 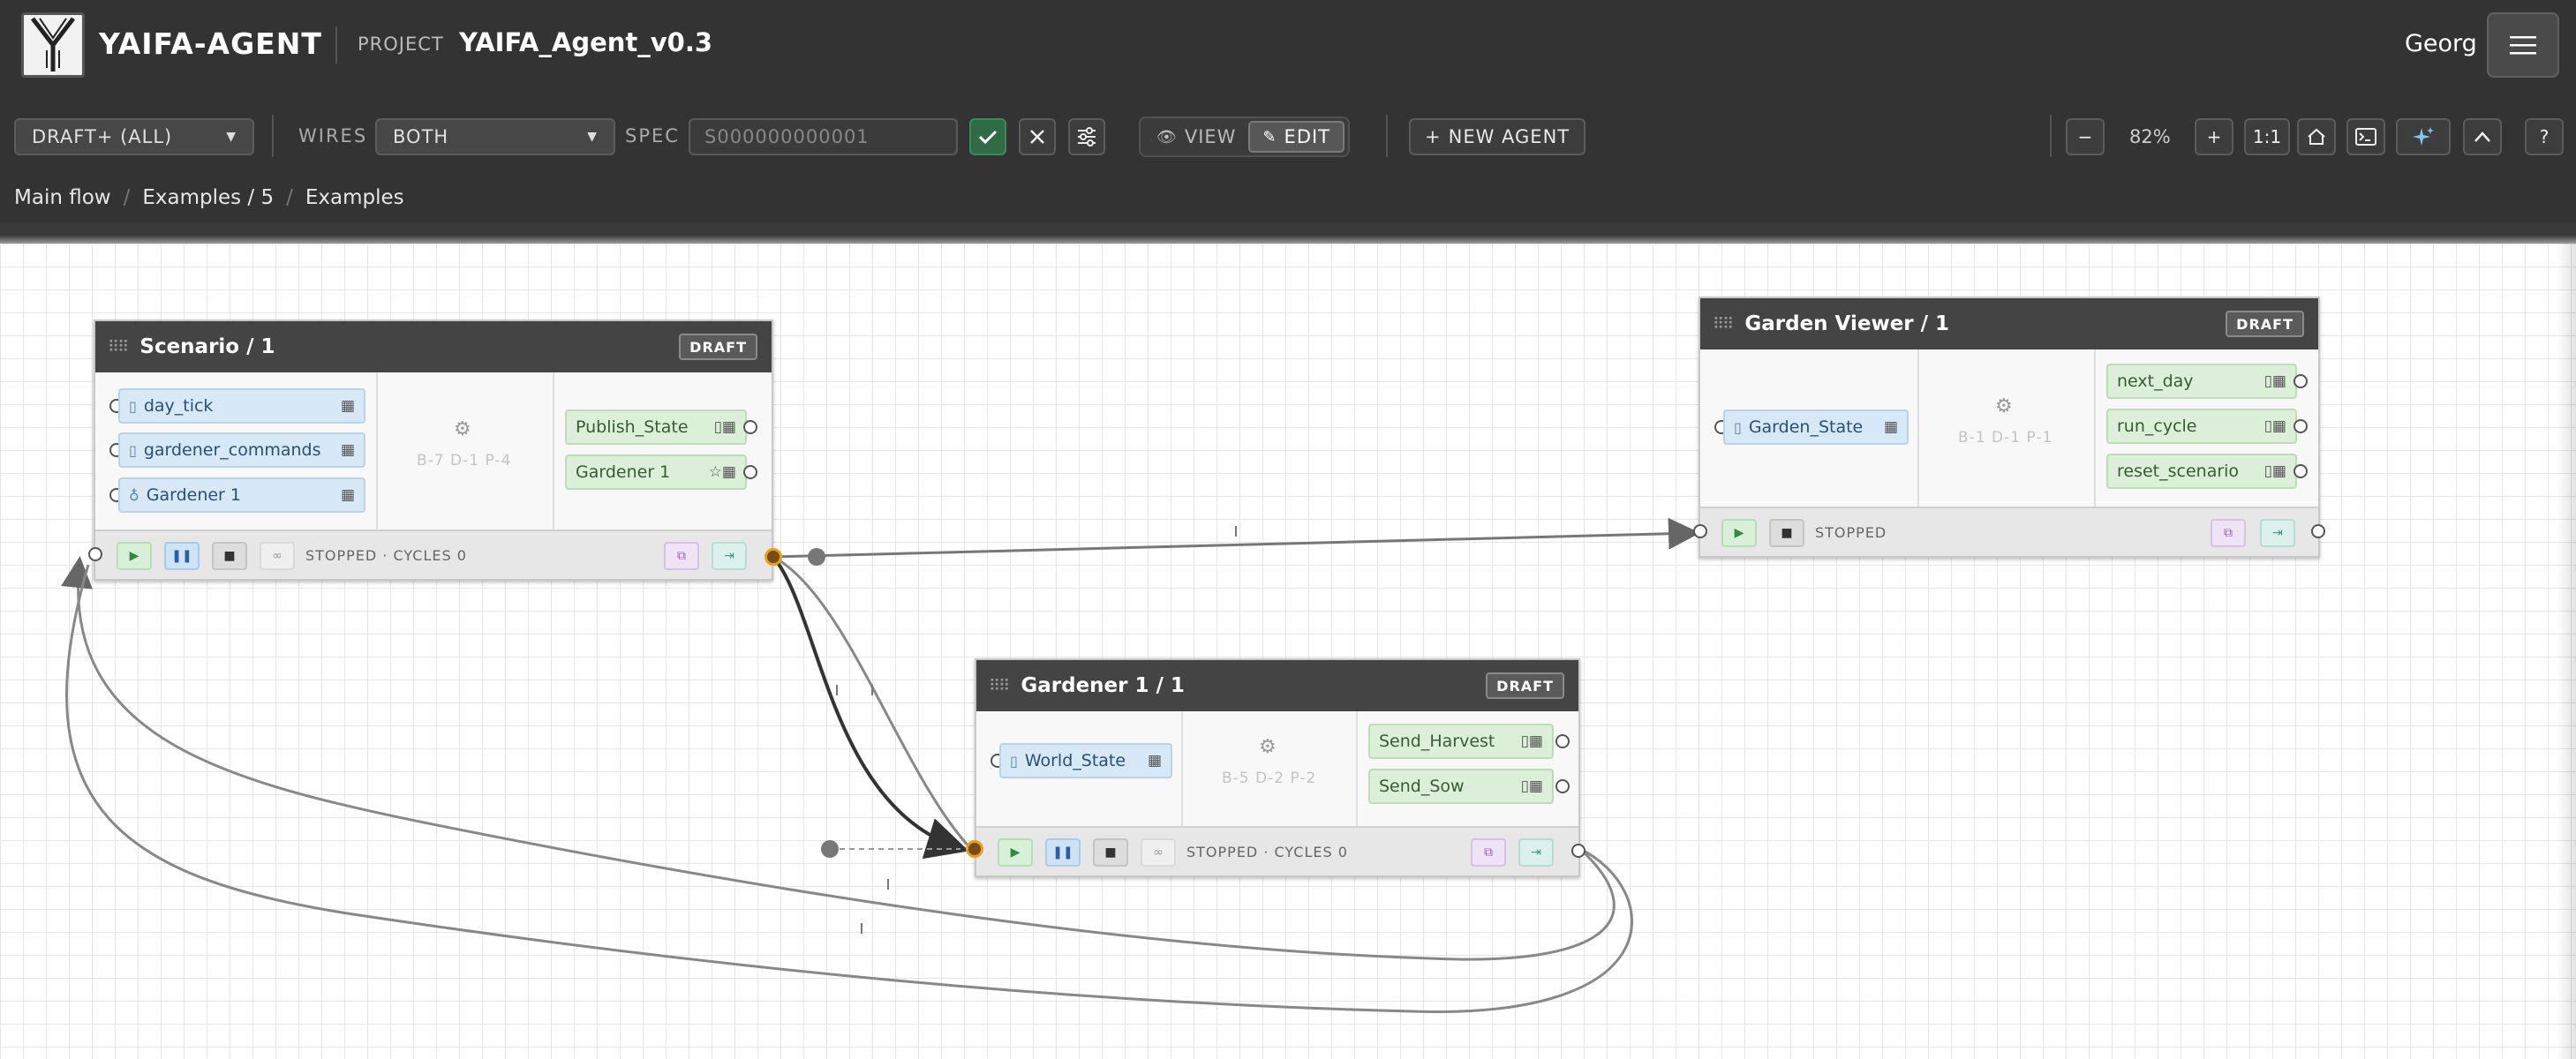 I want to click on wire-scenario-to-viewer, so click(x=1236, y=538).